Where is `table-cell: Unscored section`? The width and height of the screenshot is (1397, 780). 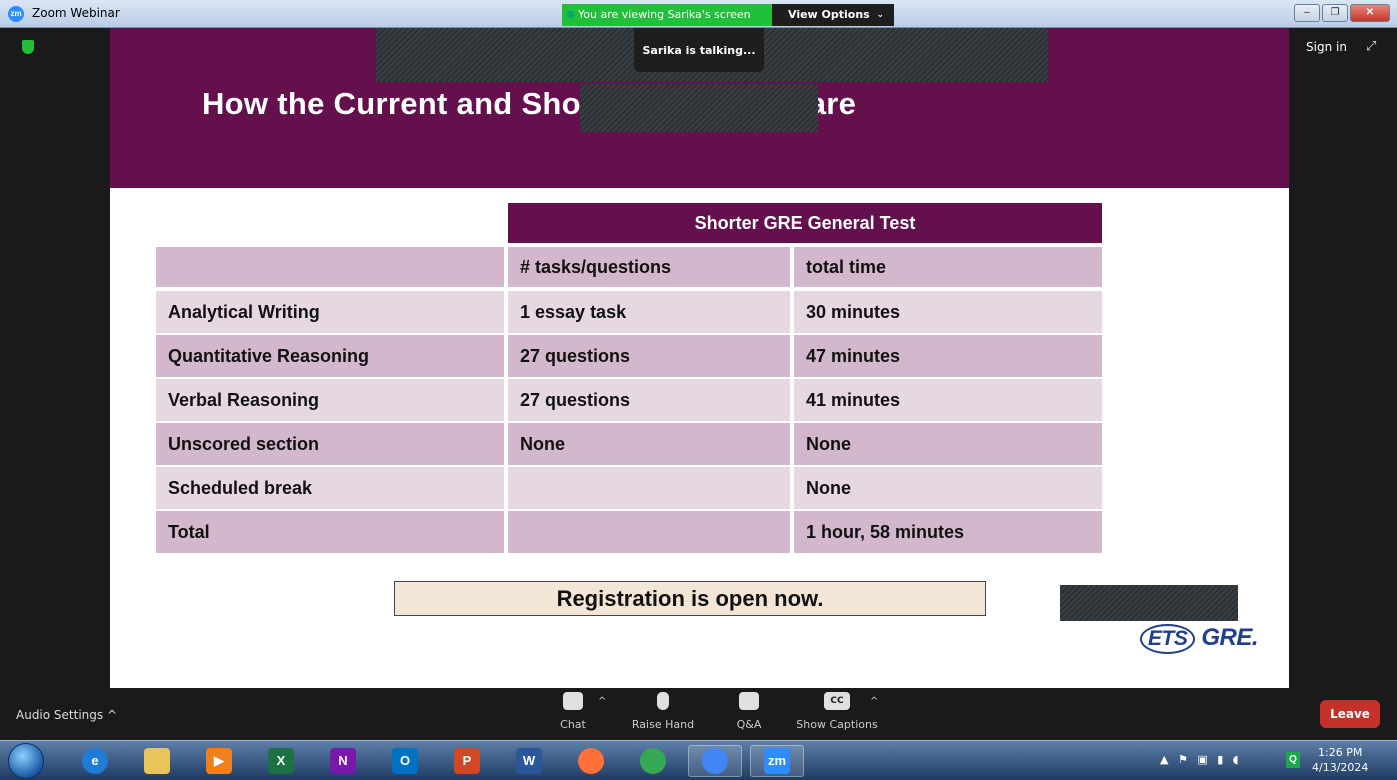 table-cell: Unscored section is located at coordinates (330, 444).